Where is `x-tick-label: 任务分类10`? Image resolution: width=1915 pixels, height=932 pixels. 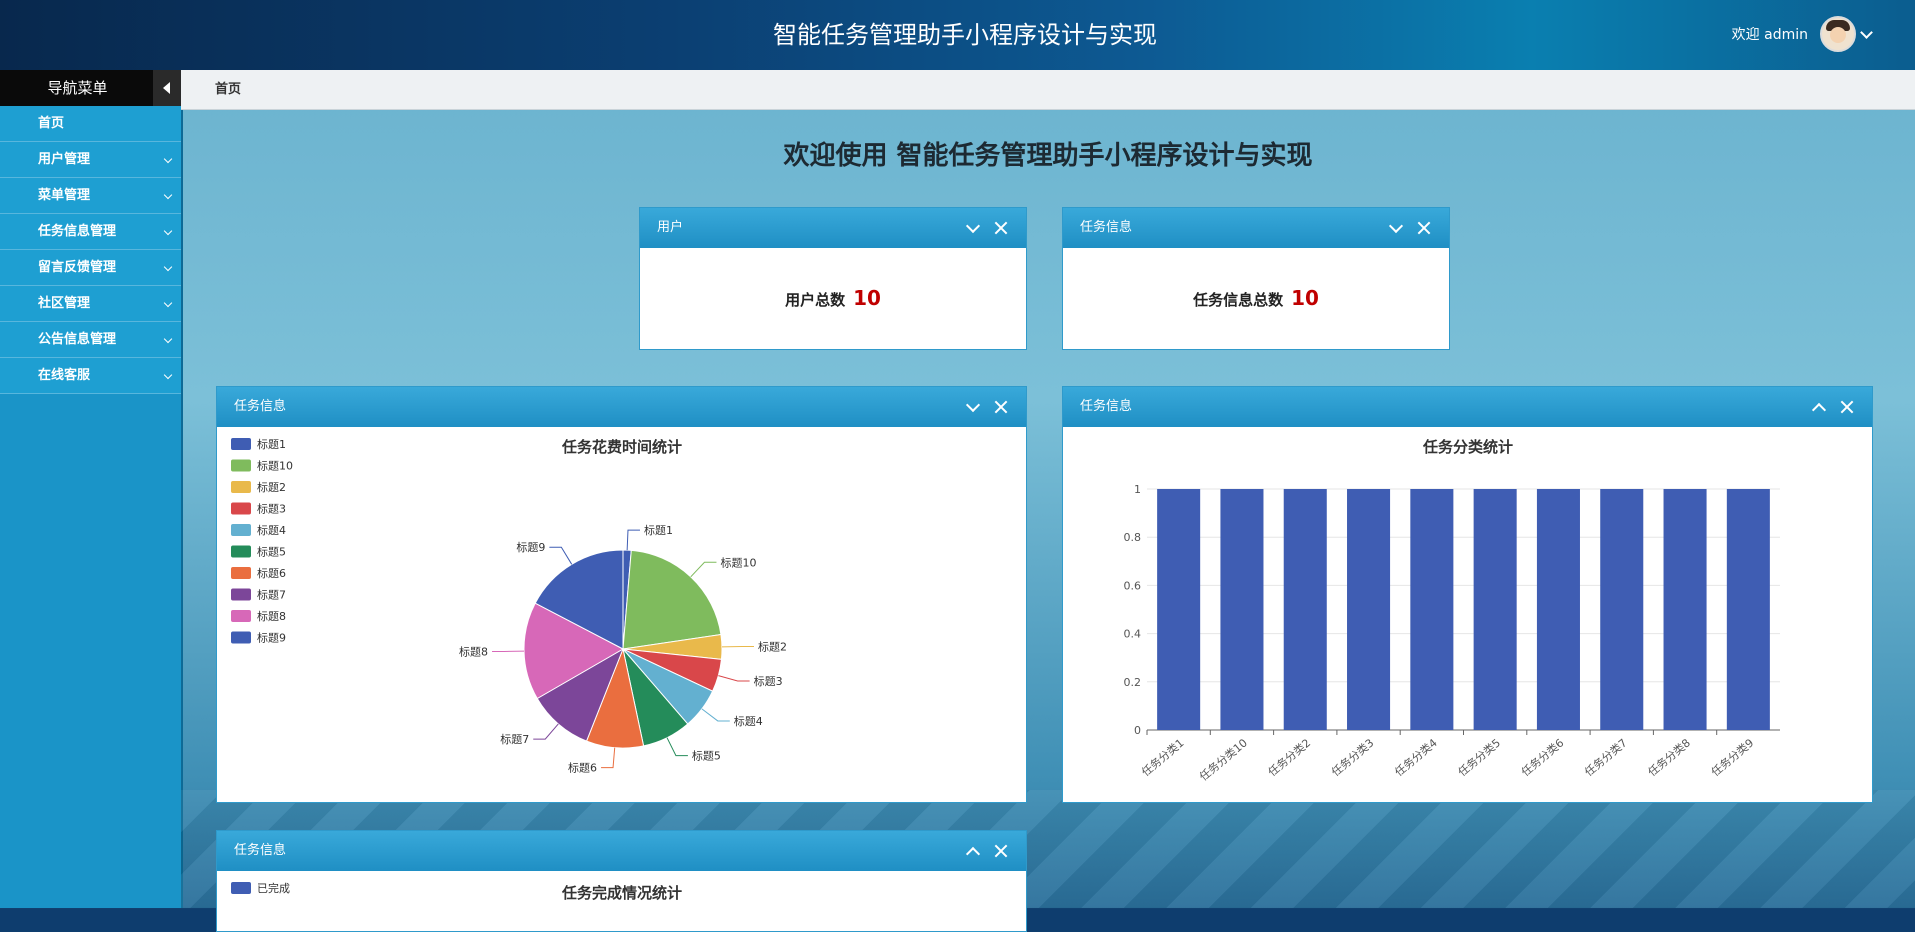
x-tick-label: 任务分类10 is located at coordinates (1222, 760).